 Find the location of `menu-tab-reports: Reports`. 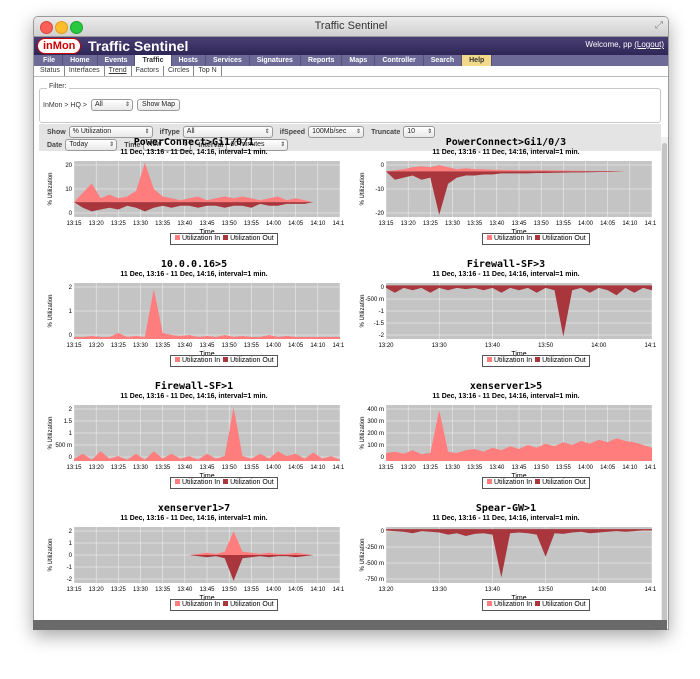

menu-tab-reports: Reports is located at coordinates (322, 60).